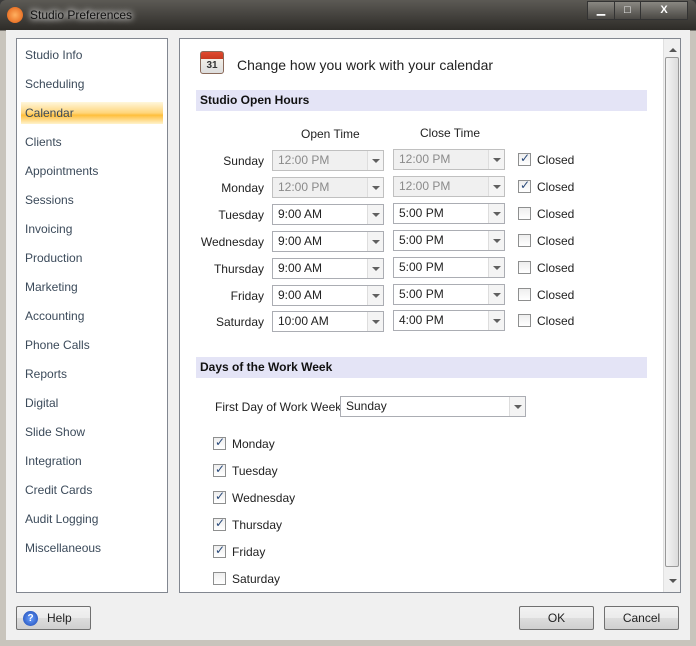 The width and height of the screenshot is (696, 646). Describe the element at coordinates (278, 407) in the screenshot. I see `first-day-label: First Day of Work Week` at that location.